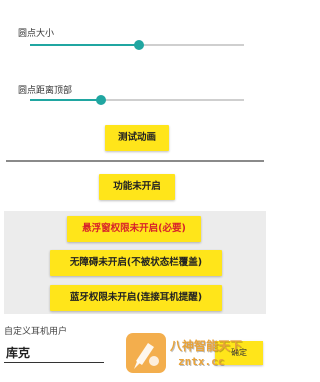 The height and width of the screenshot is (382, 320). I want to click on dot-size-label: 圆点大小, so click(36, 34).